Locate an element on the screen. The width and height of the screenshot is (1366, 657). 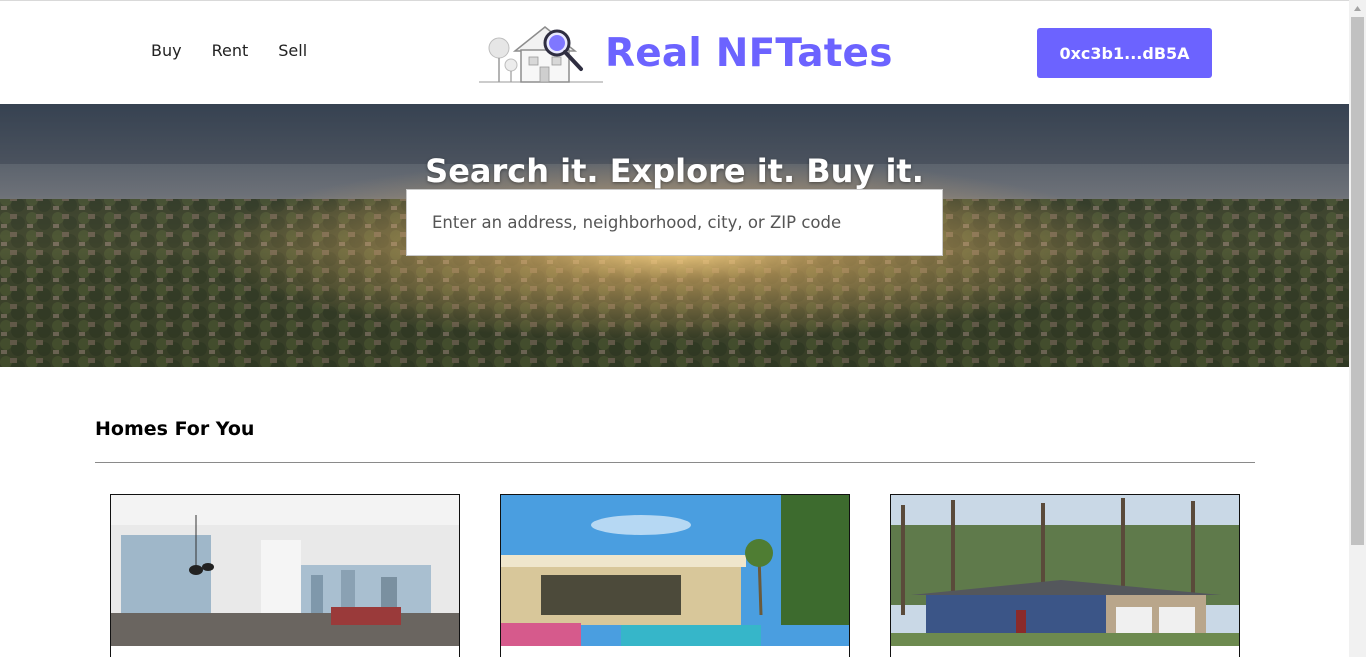
main-nav: Buy Rent Sell is located at coordinates (229, 50).